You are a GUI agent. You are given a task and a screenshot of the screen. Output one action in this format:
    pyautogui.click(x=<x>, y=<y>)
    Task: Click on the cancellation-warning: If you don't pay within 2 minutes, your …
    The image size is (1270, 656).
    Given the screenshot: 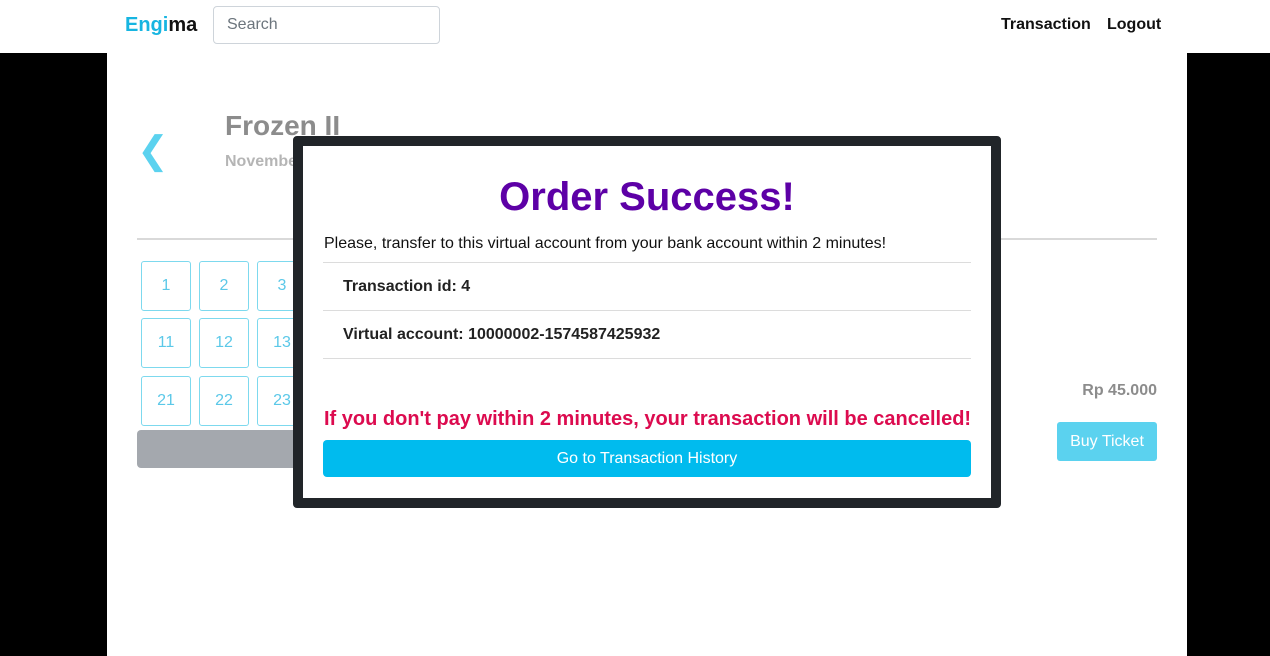 What is the action you would take?
    pyautogui.click(x=648, y=419)
    